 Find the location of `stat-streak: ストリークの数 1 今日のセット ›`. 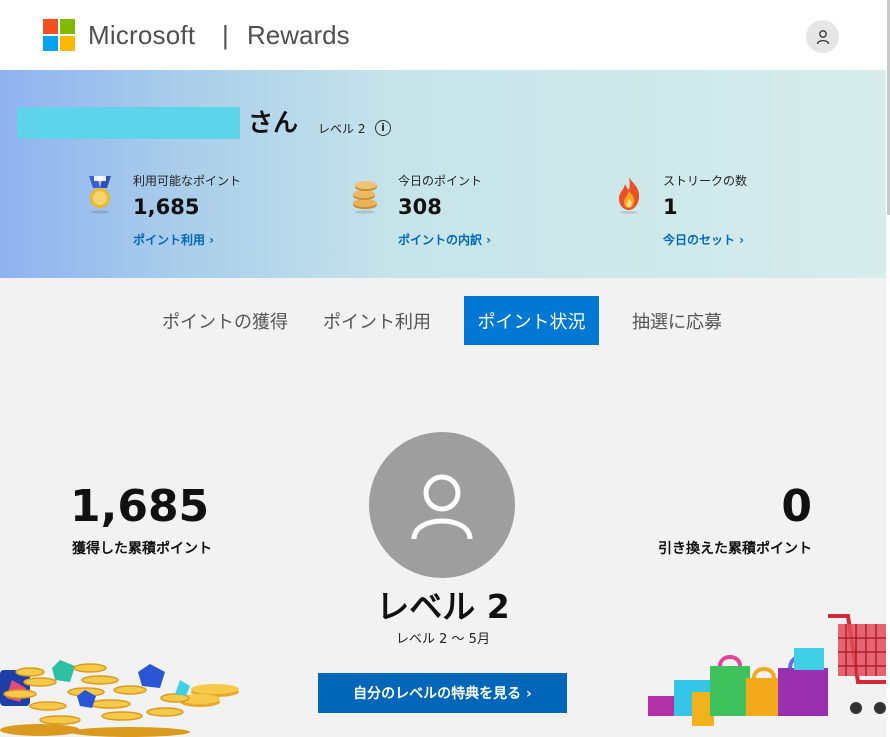

stat-streak: ストリークの数 1 今日のセット › is located at coordinates (705, 210).